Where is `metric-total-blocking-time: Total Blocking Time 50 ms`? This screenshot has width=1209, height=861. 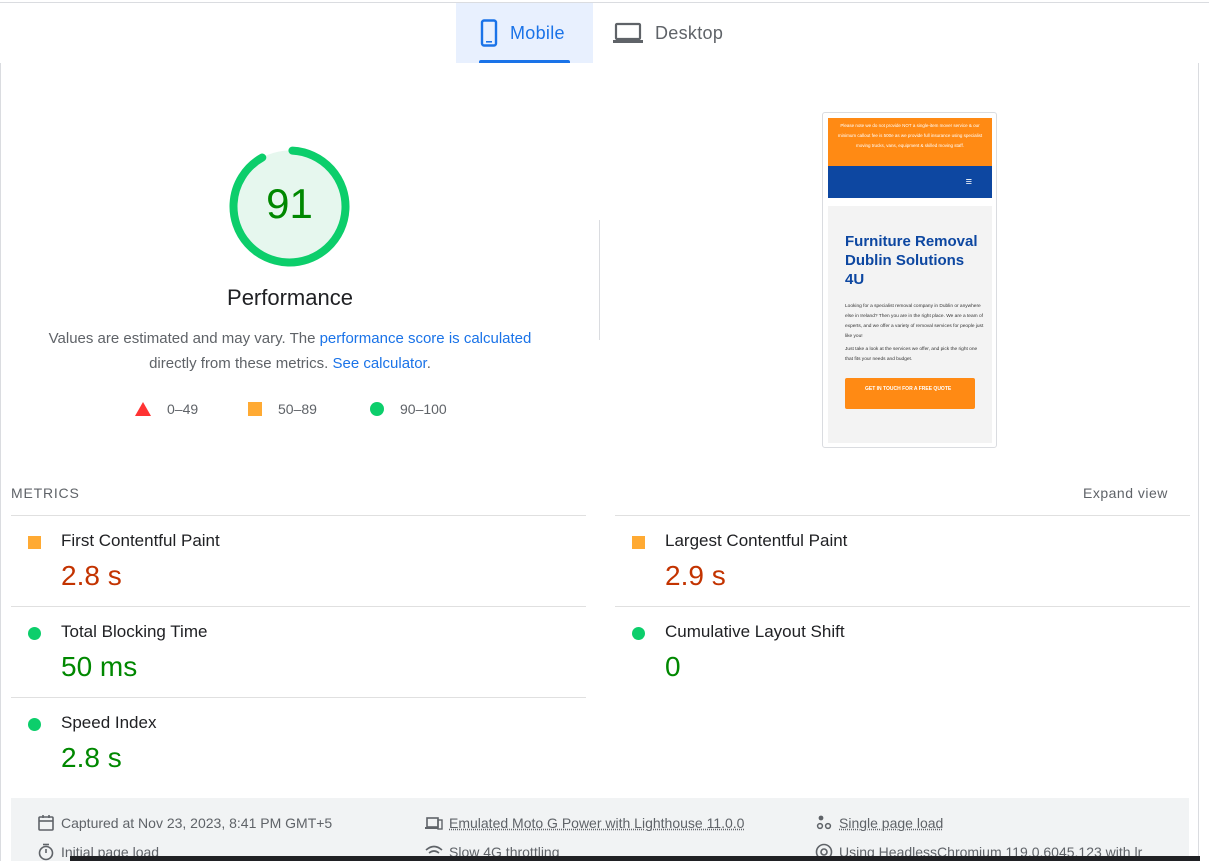 metric-total-blocking-time: Total Blocking Time 50 ms is located at coordinates (298, 651).